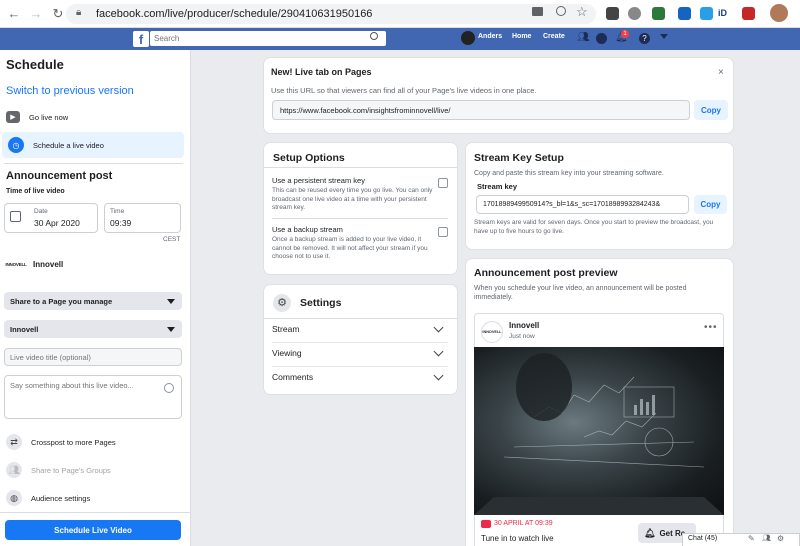 Image resolution: width=800 pixels, height=546 pixels. Describe the element at coordinates (58, 14) in the screenshot. I see `reload-icon: ↻` at that location.